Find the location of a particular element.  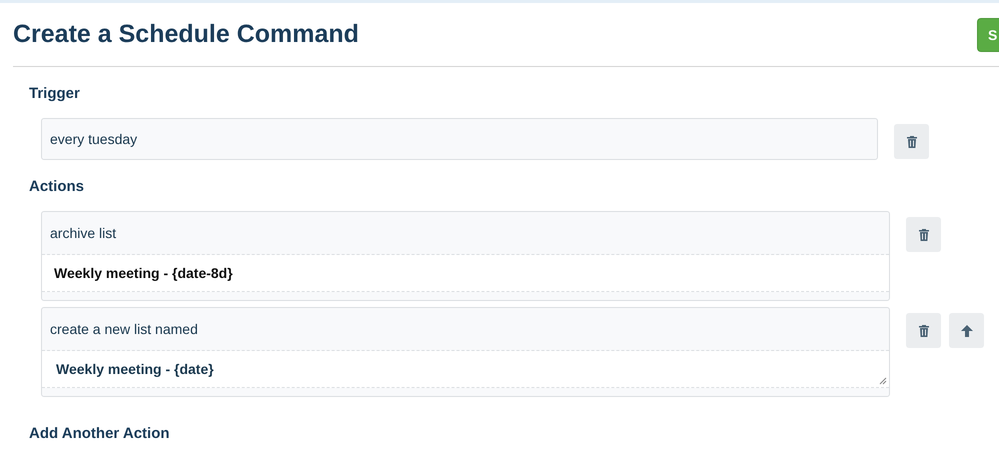

argument-field: Weekly meeting - {date} is located at coordinates (465, 369).